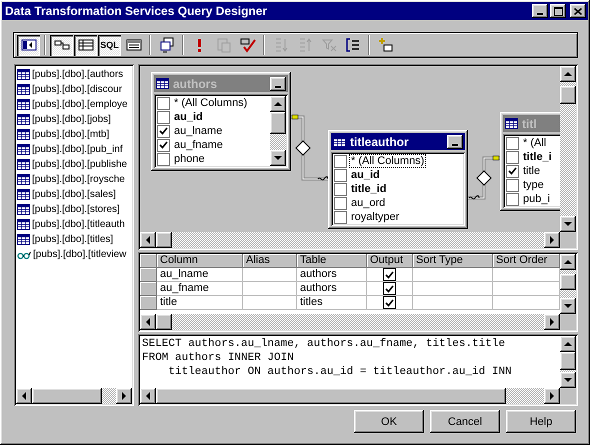 This screenshot has height=445, width=590. Describe the element at coordinates (109, 45) in the screenshot. I see `toolbar-button: SQL` at that location.